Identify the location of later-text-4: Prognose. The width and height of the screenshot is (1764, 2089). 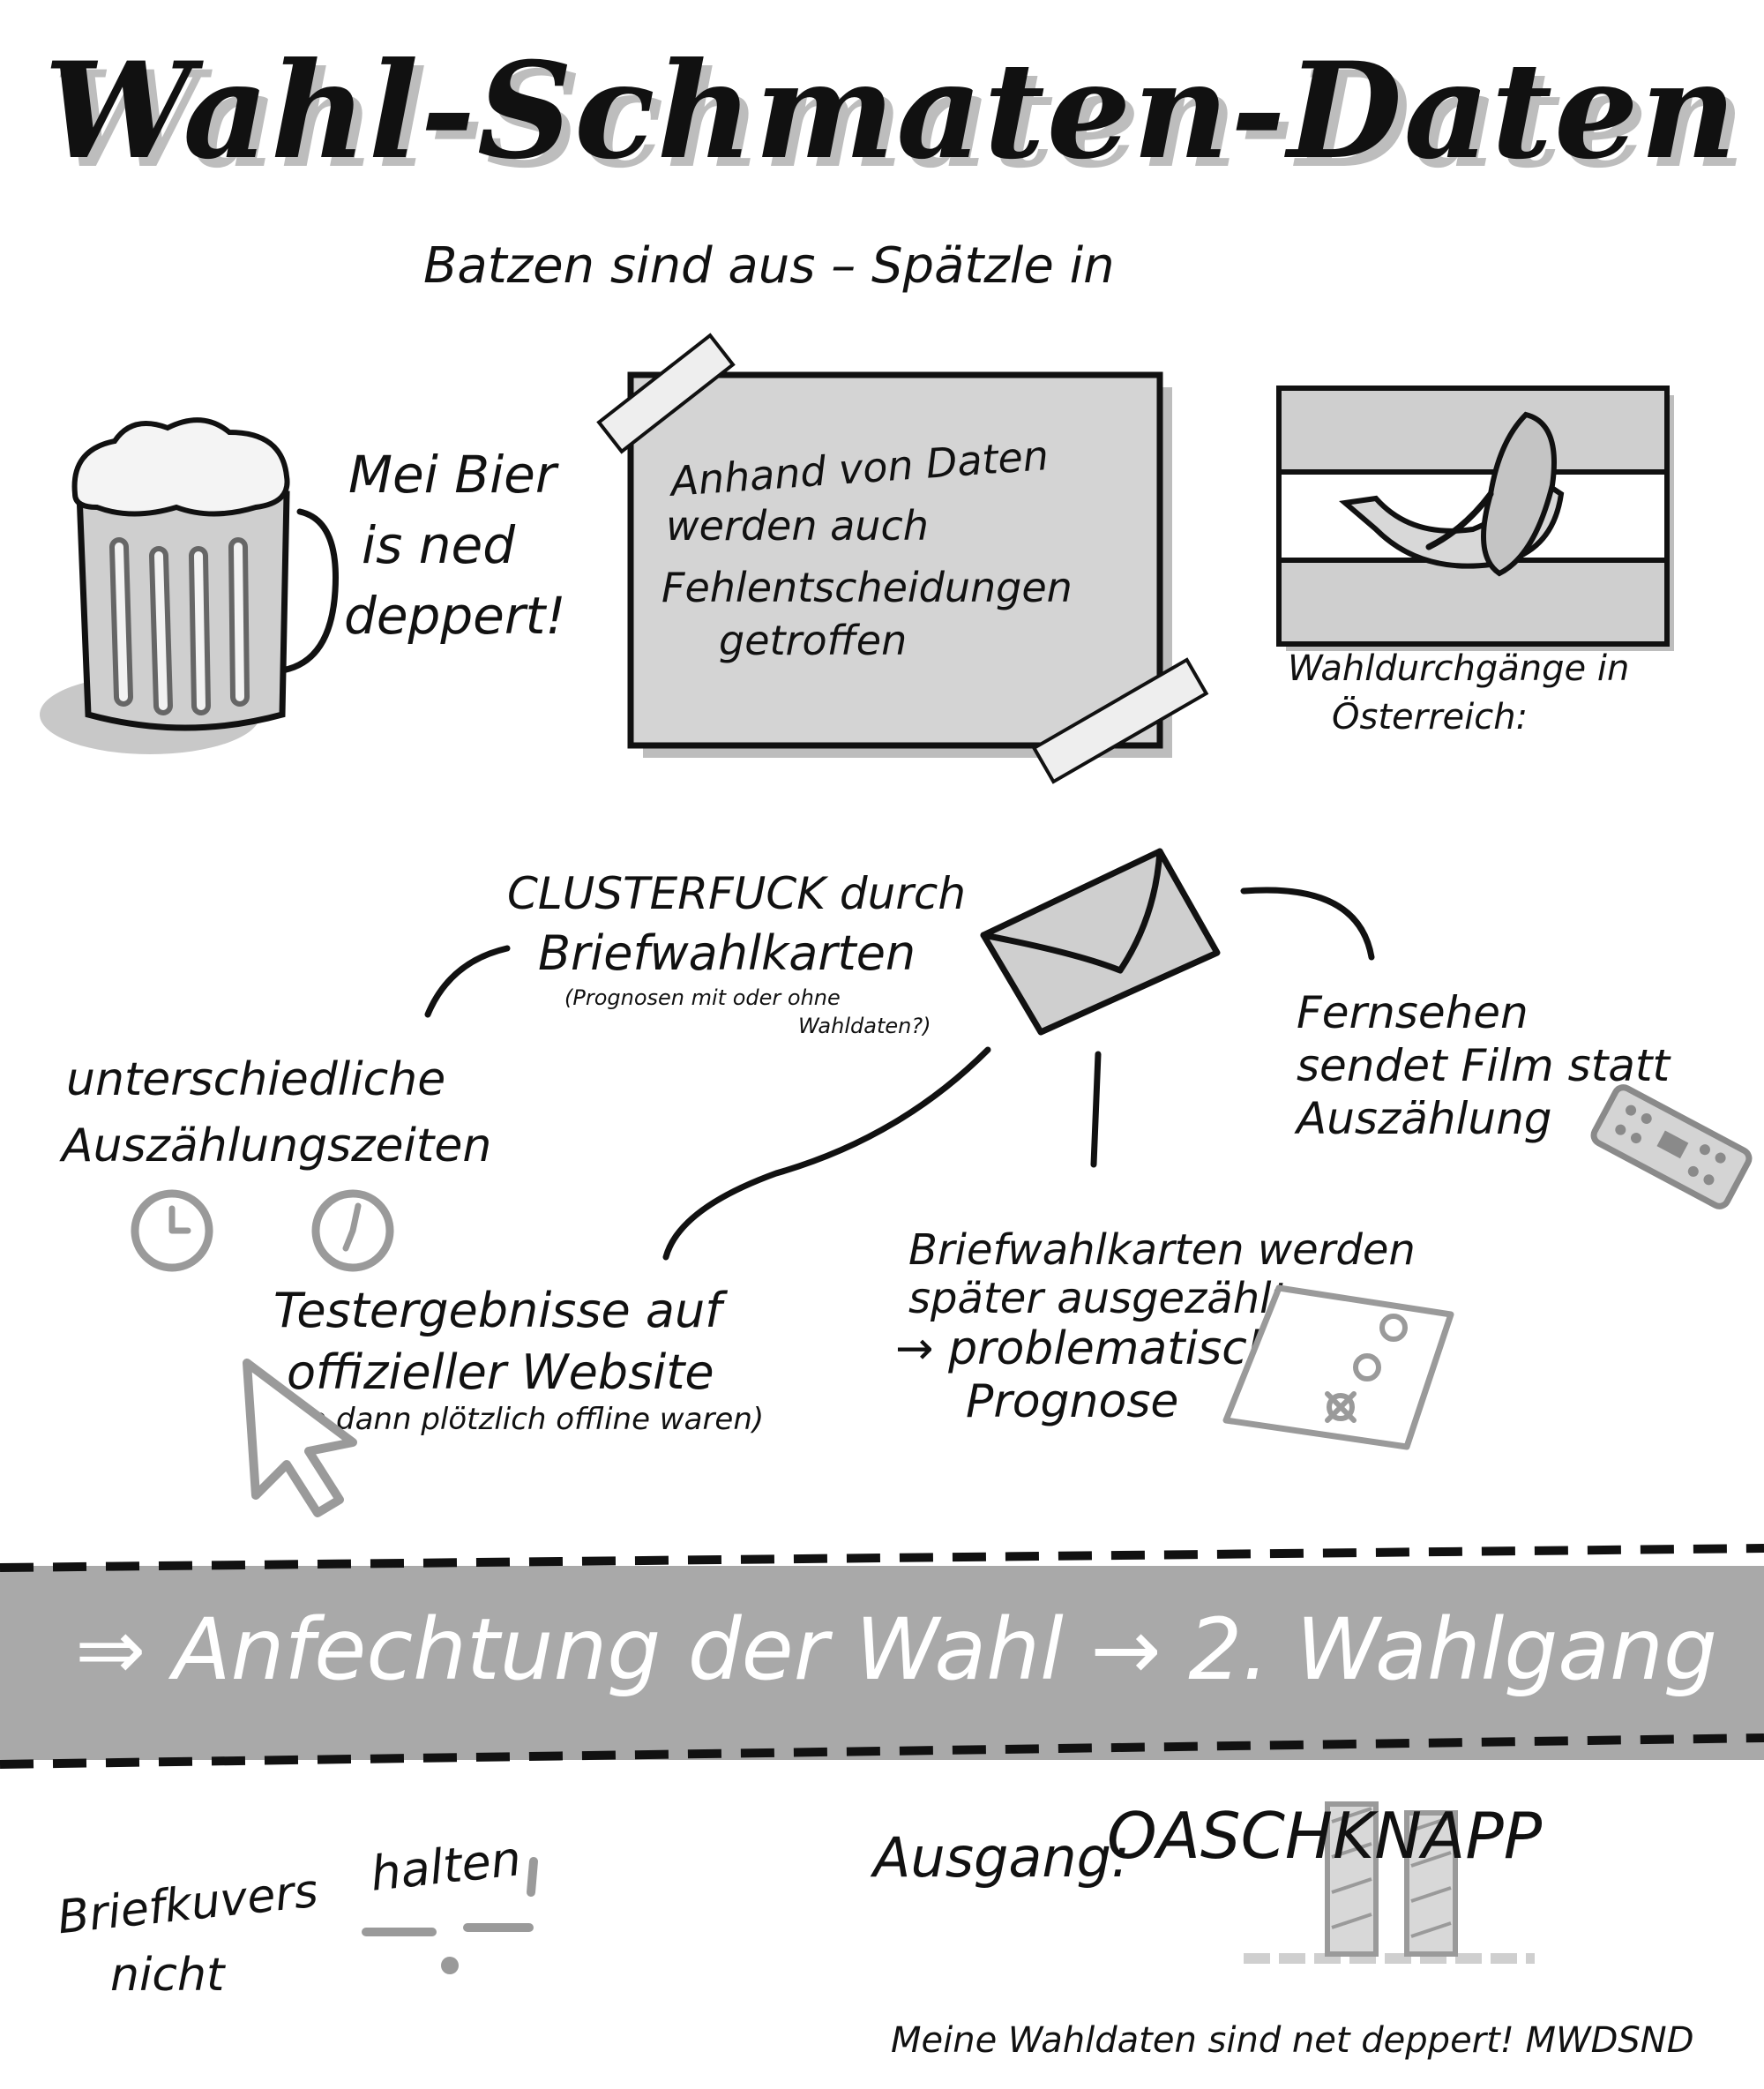
(1072, 1401).